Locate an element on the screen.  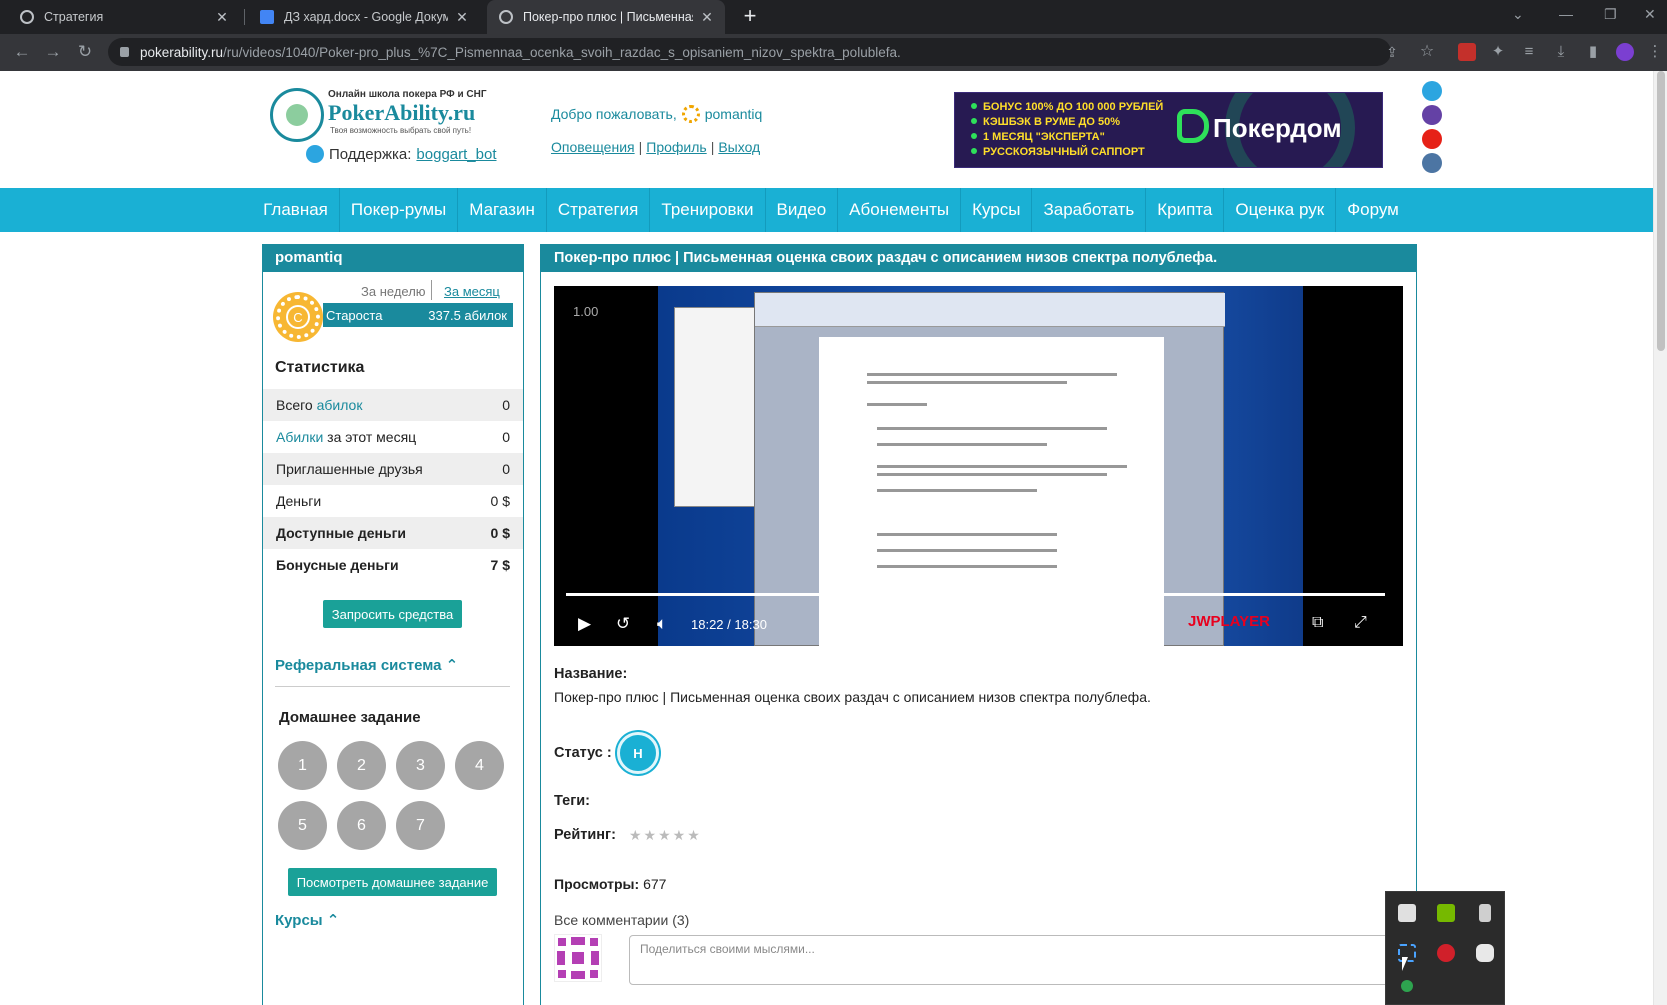
minimize-window-icon: — is located at coordinates (1566, 14).